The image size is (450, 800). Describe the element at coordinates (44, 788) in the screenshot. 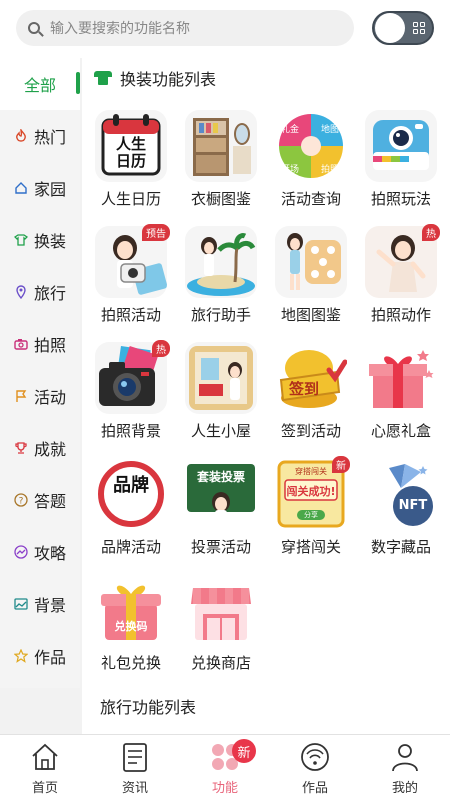

I see `tab-label: 首页` at that location.